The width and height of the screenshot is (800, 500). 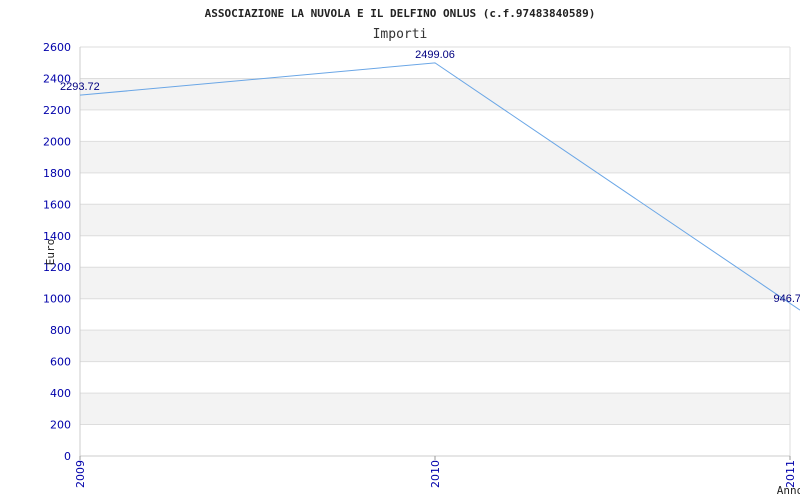 What do you see at coordinates (57, 110) in the screenshot?
I see `y-tick-label: 2200` at bounding box center [57, 110].